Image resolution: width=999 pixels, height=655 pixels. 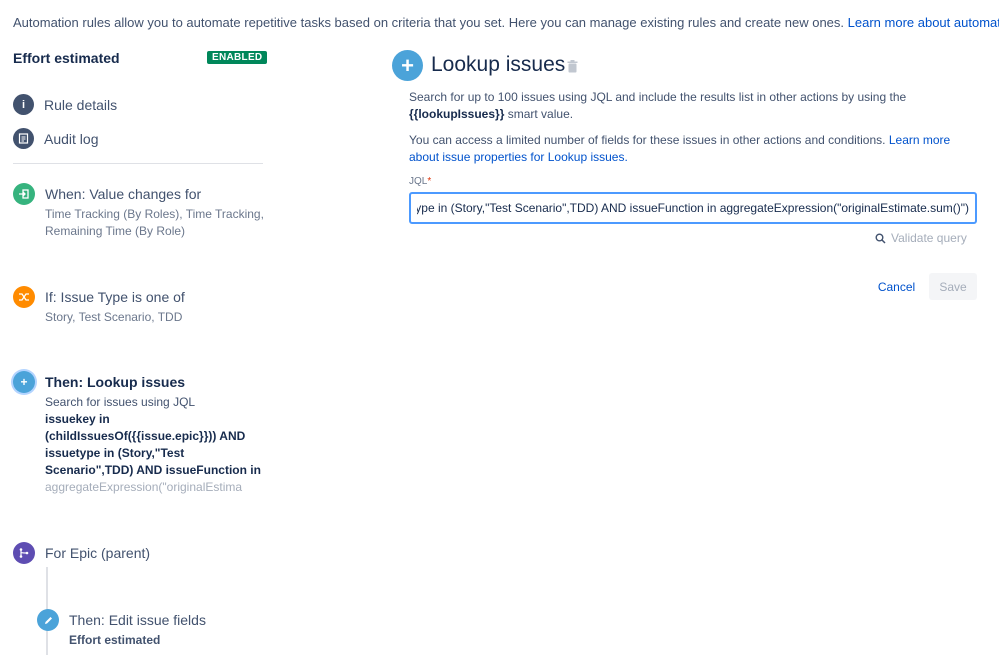 I want to click on step-action-title: Then: Lookup issues, so click(x=115, y=382).